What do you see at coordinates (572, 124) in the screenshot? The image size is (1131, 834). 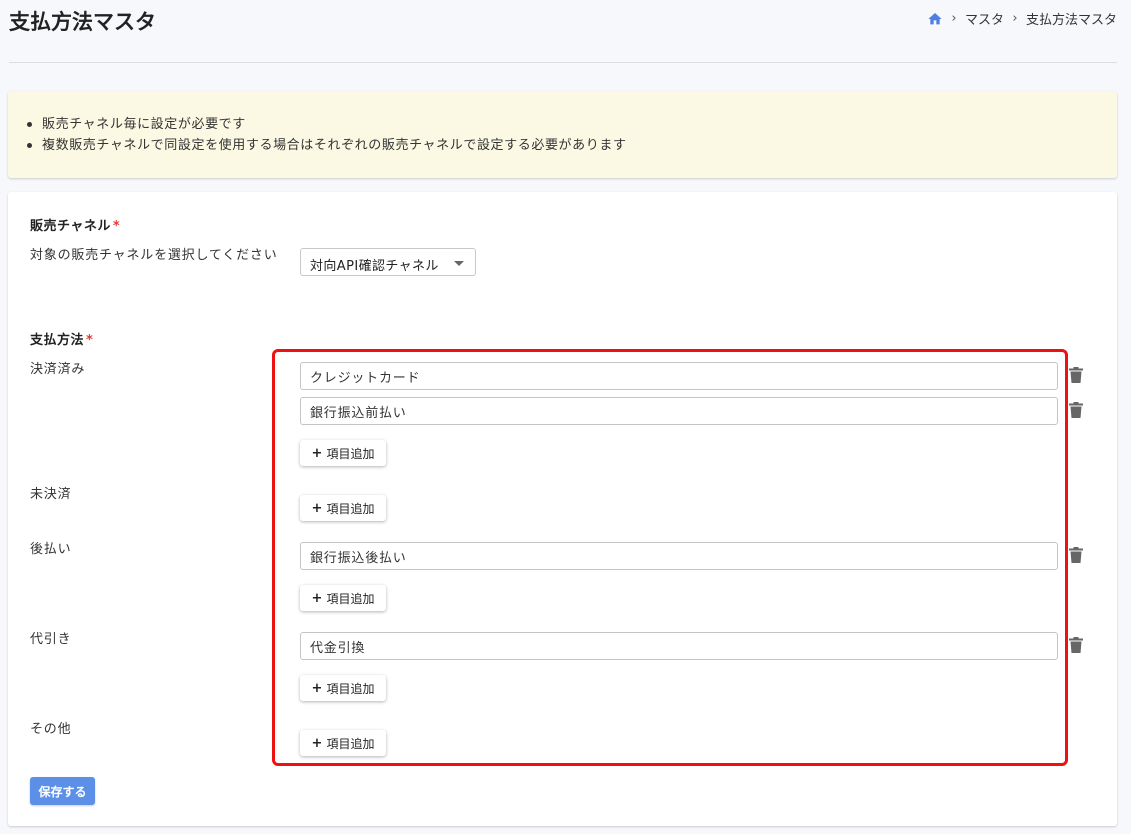 I see `notice-item: 販売チャネル毎に設定が必要です` at bounding box center [572, 124].